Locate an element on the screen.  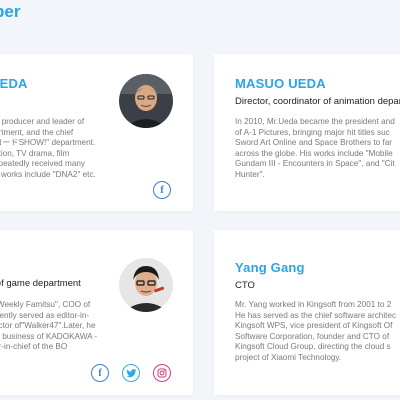
member-name: MASUO UEDA is located at coordinates (280, 83).